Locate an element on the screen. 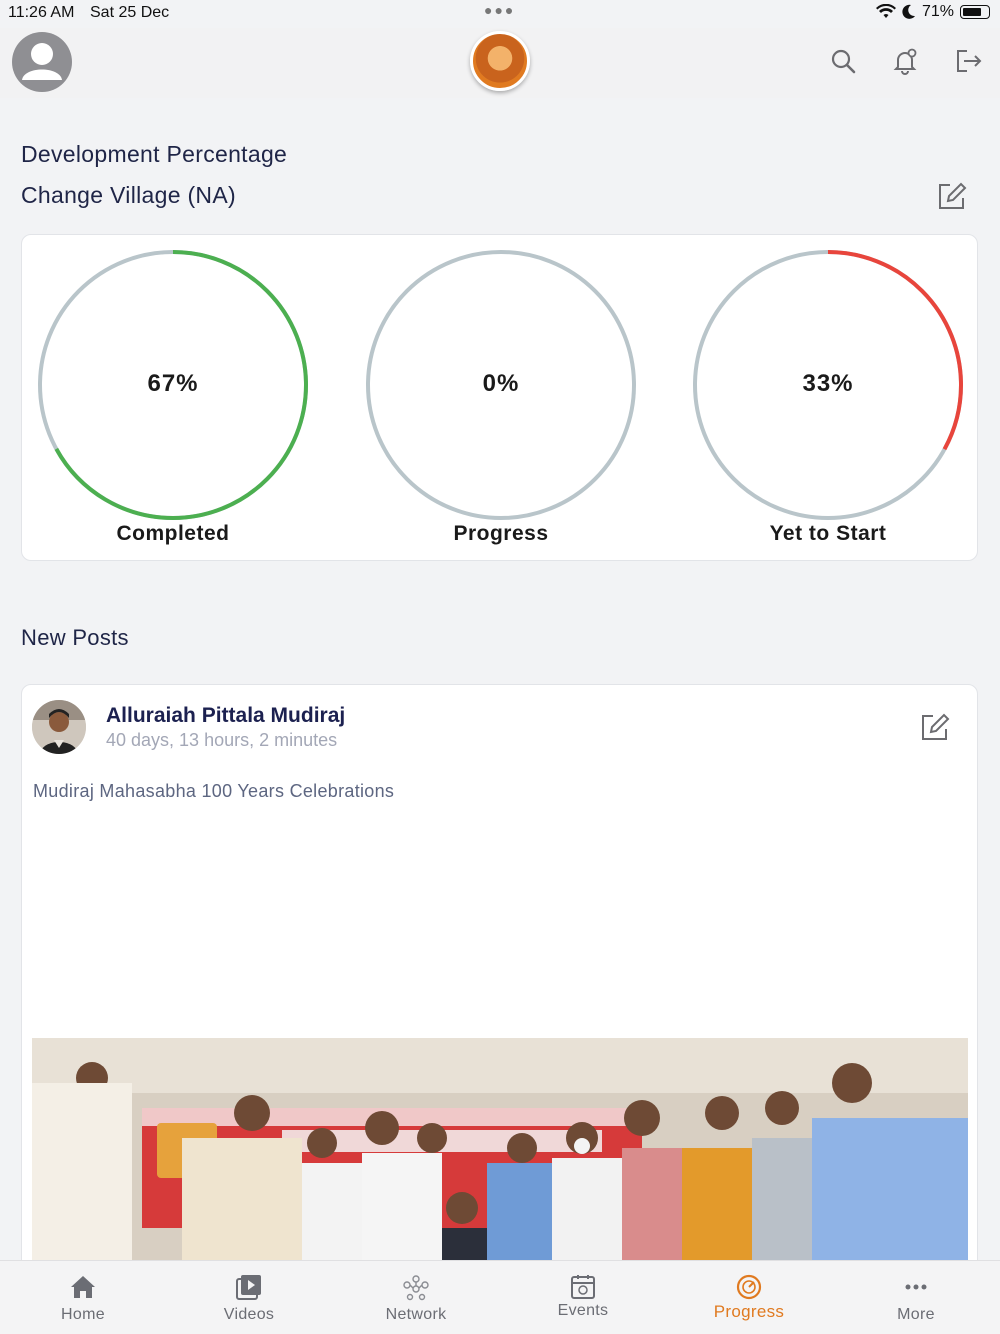  video-icon is located at coordinates (248, 1287).